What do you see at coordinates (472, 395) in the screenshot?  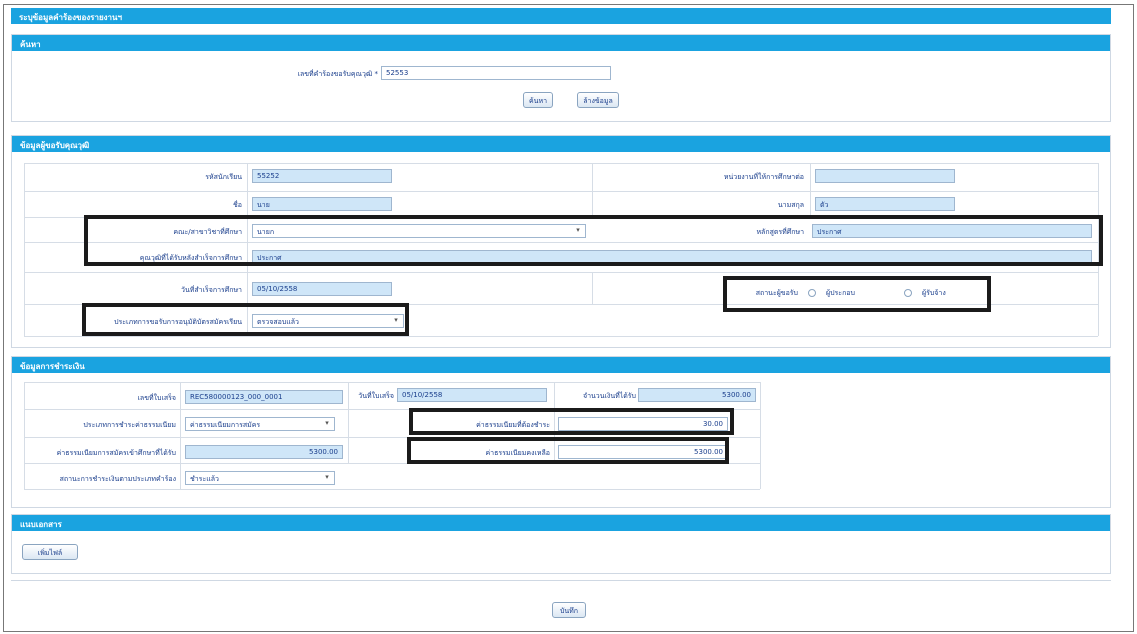 I see `receipt-date-field: 05/10/2558` at bounding box center [472, 395].